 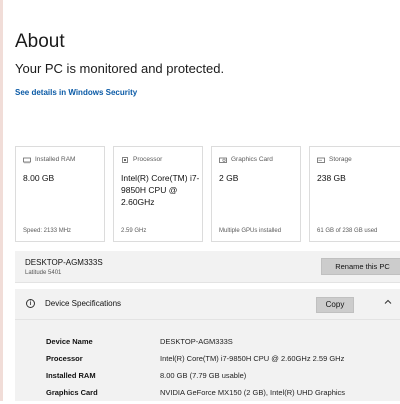 I want to click on processor-icon, so click(x=125, y=160).